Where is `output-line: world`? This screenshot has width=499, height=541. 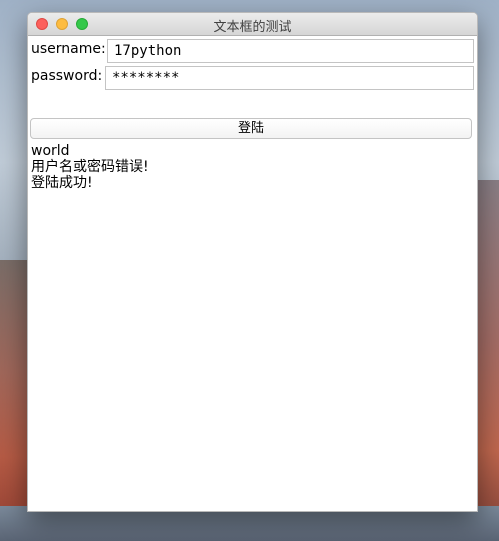 output-line: world is located at coordinates (50, 151).